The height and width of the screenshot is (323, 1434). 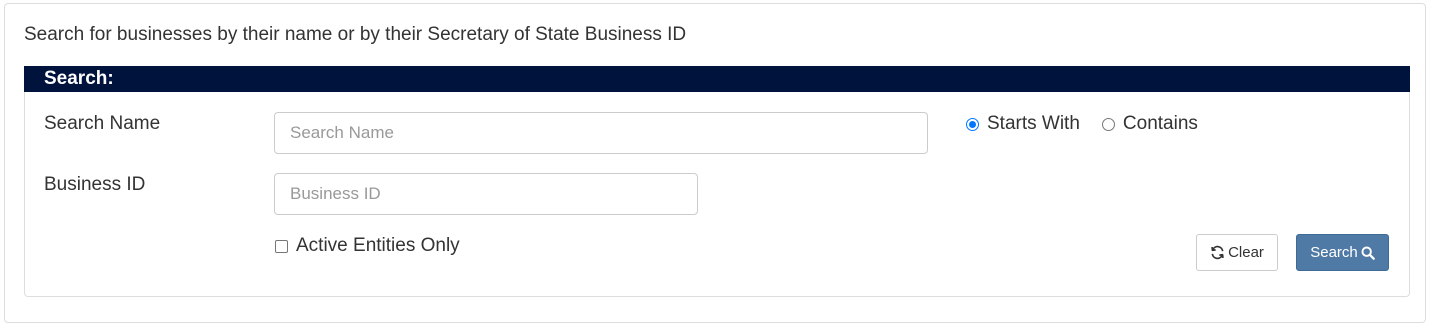 I want to click on contains-label: Contains, so click(x=1160, y=123).